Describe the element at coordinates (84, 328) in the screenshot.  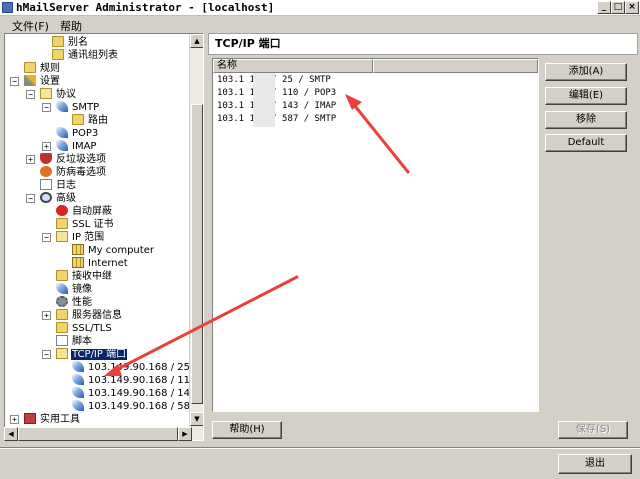
I see `tree-item-ssl-tls: SSL/TLS` at that location.